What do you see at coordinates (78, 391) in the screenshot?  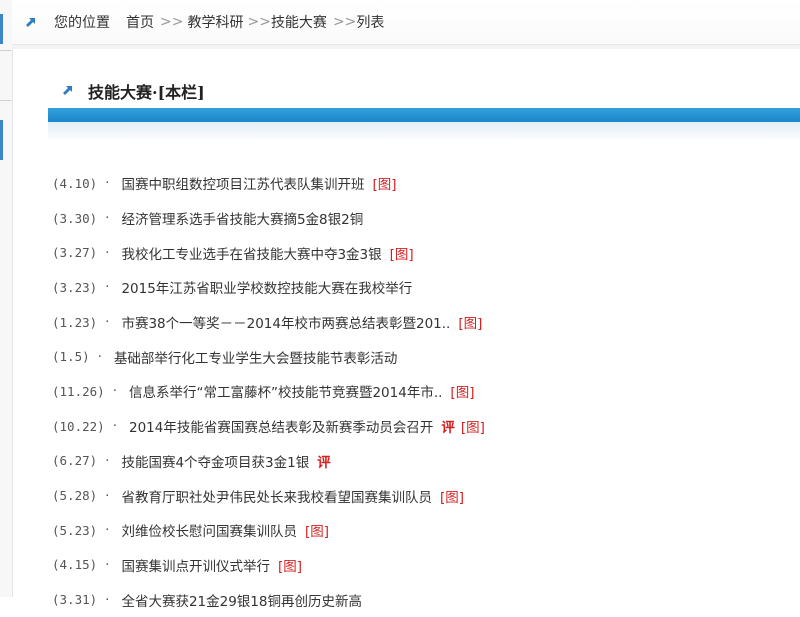 I see `news-date: (11.26)` at bounding box center [78, 391].